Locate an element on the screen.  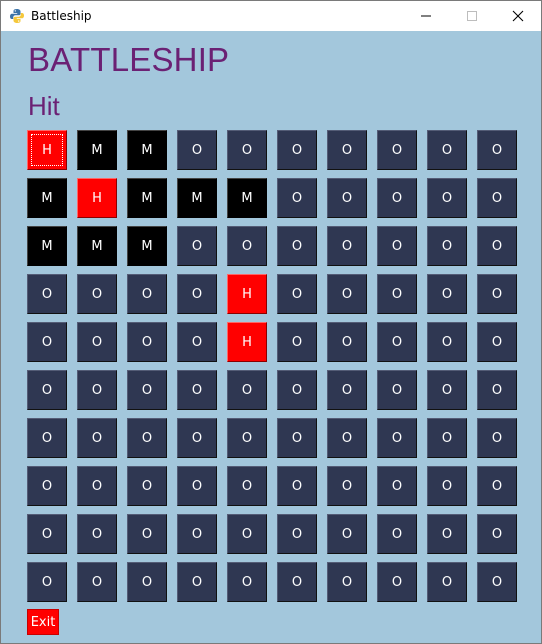
board-cell-r8-c5: O is located at coordinates (247, 486).